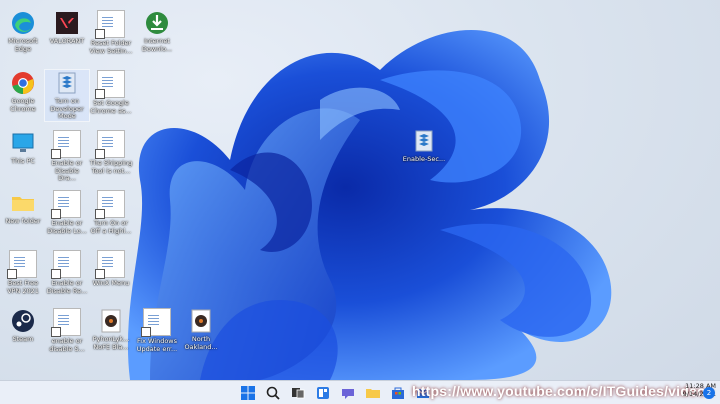  I want to click on desktop-icon-valorant: VALORANT, so click(67, 28).